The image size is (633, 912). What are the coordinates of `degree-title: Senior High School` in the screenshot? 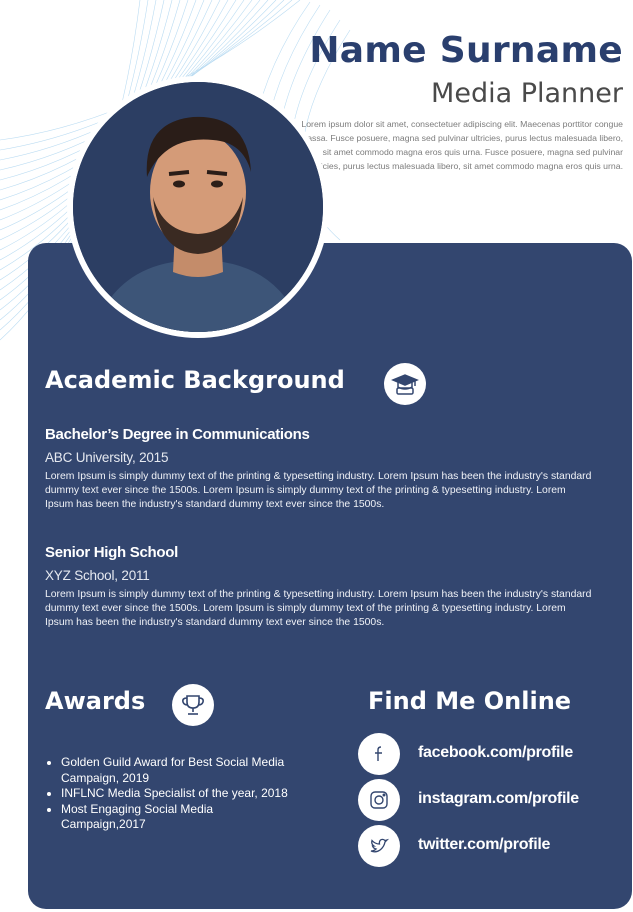 It's located at (111, 552).